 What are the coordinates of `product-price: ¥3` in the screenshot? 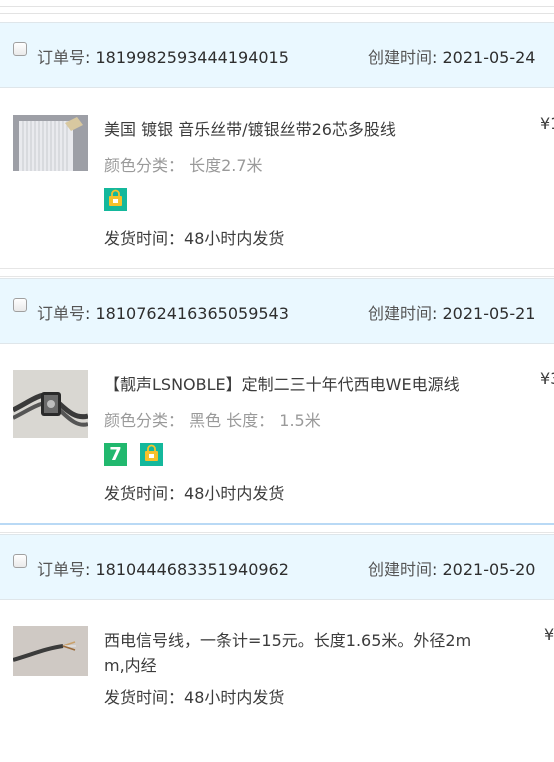 It's located at (547, 378).